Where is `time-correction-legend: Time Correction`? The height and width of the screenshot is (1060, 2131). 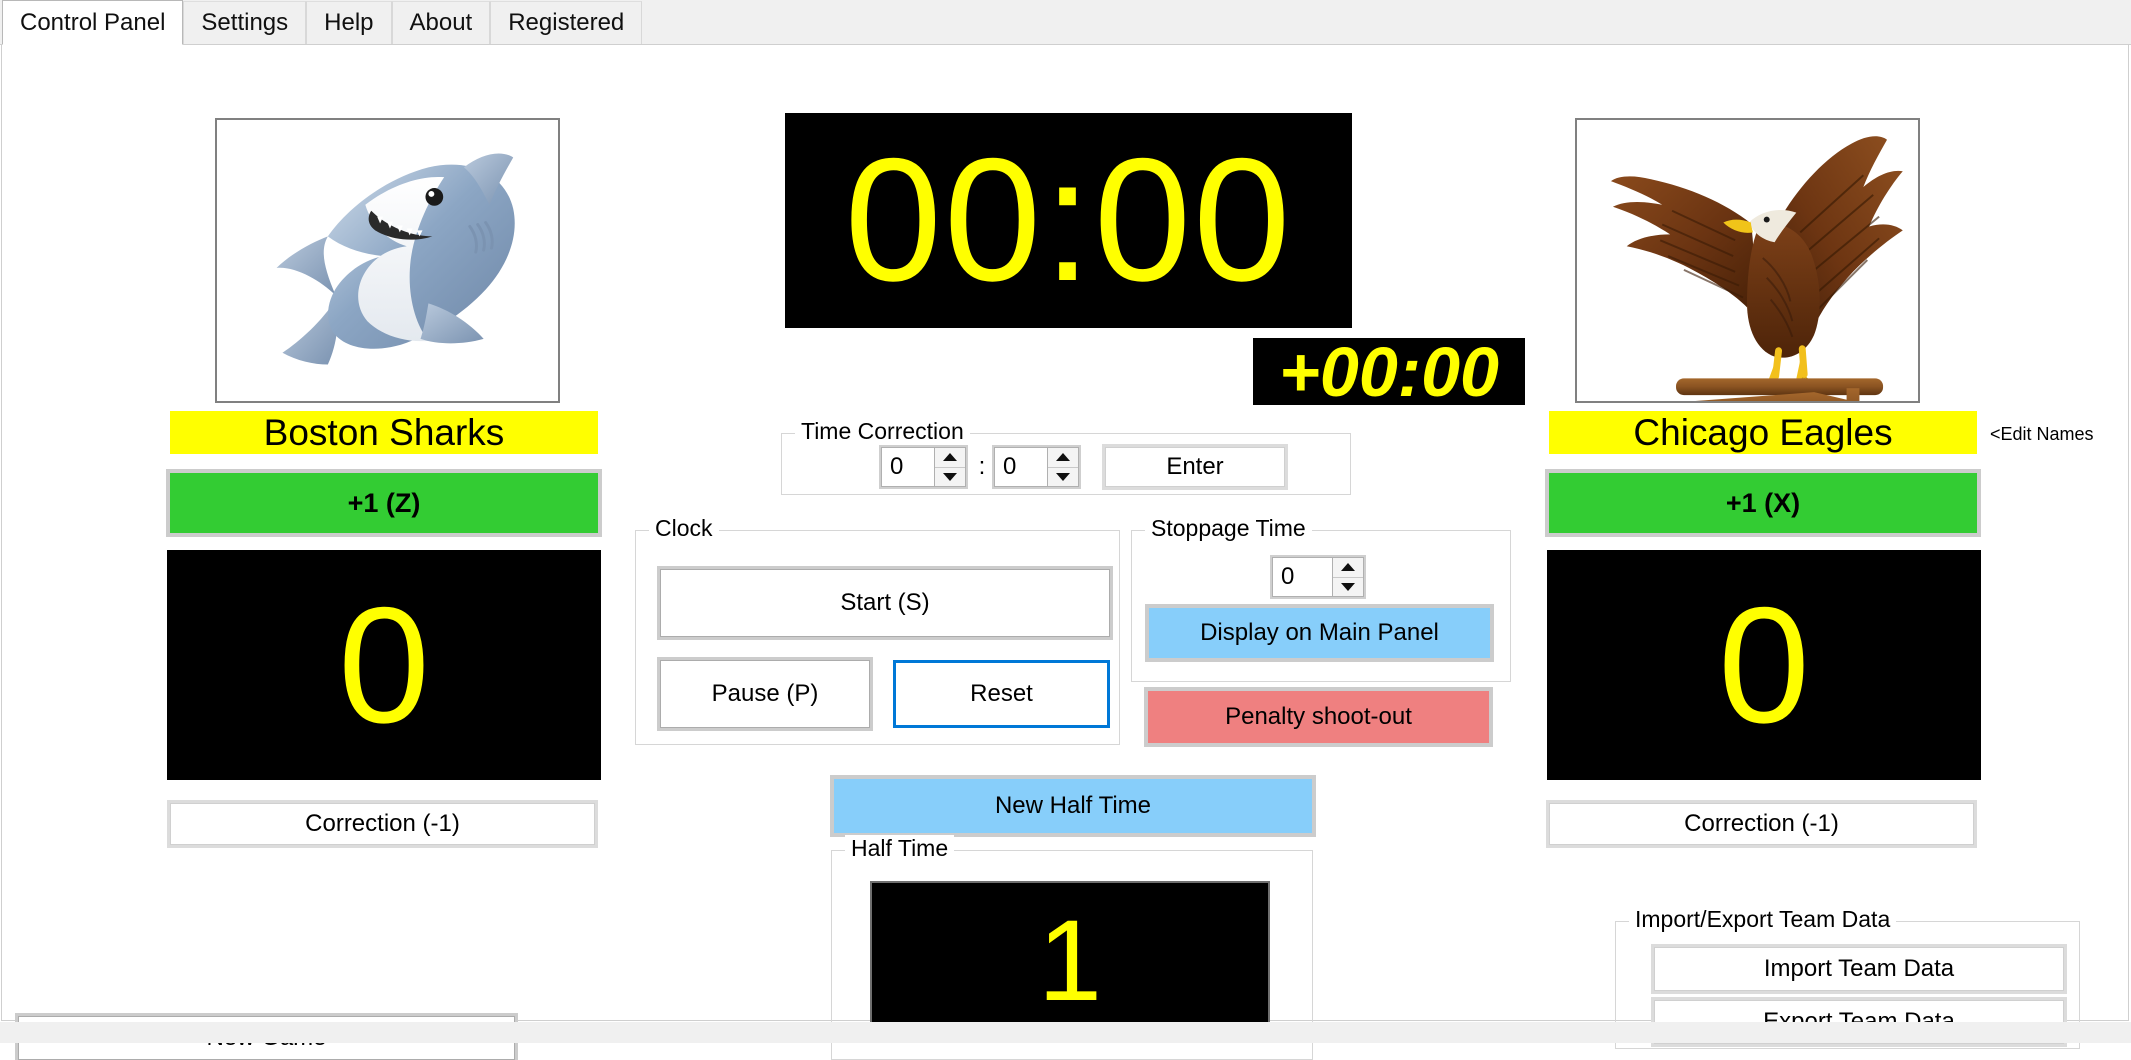 time-correction-legend: Time Correction is located at coordinates (882, 431).